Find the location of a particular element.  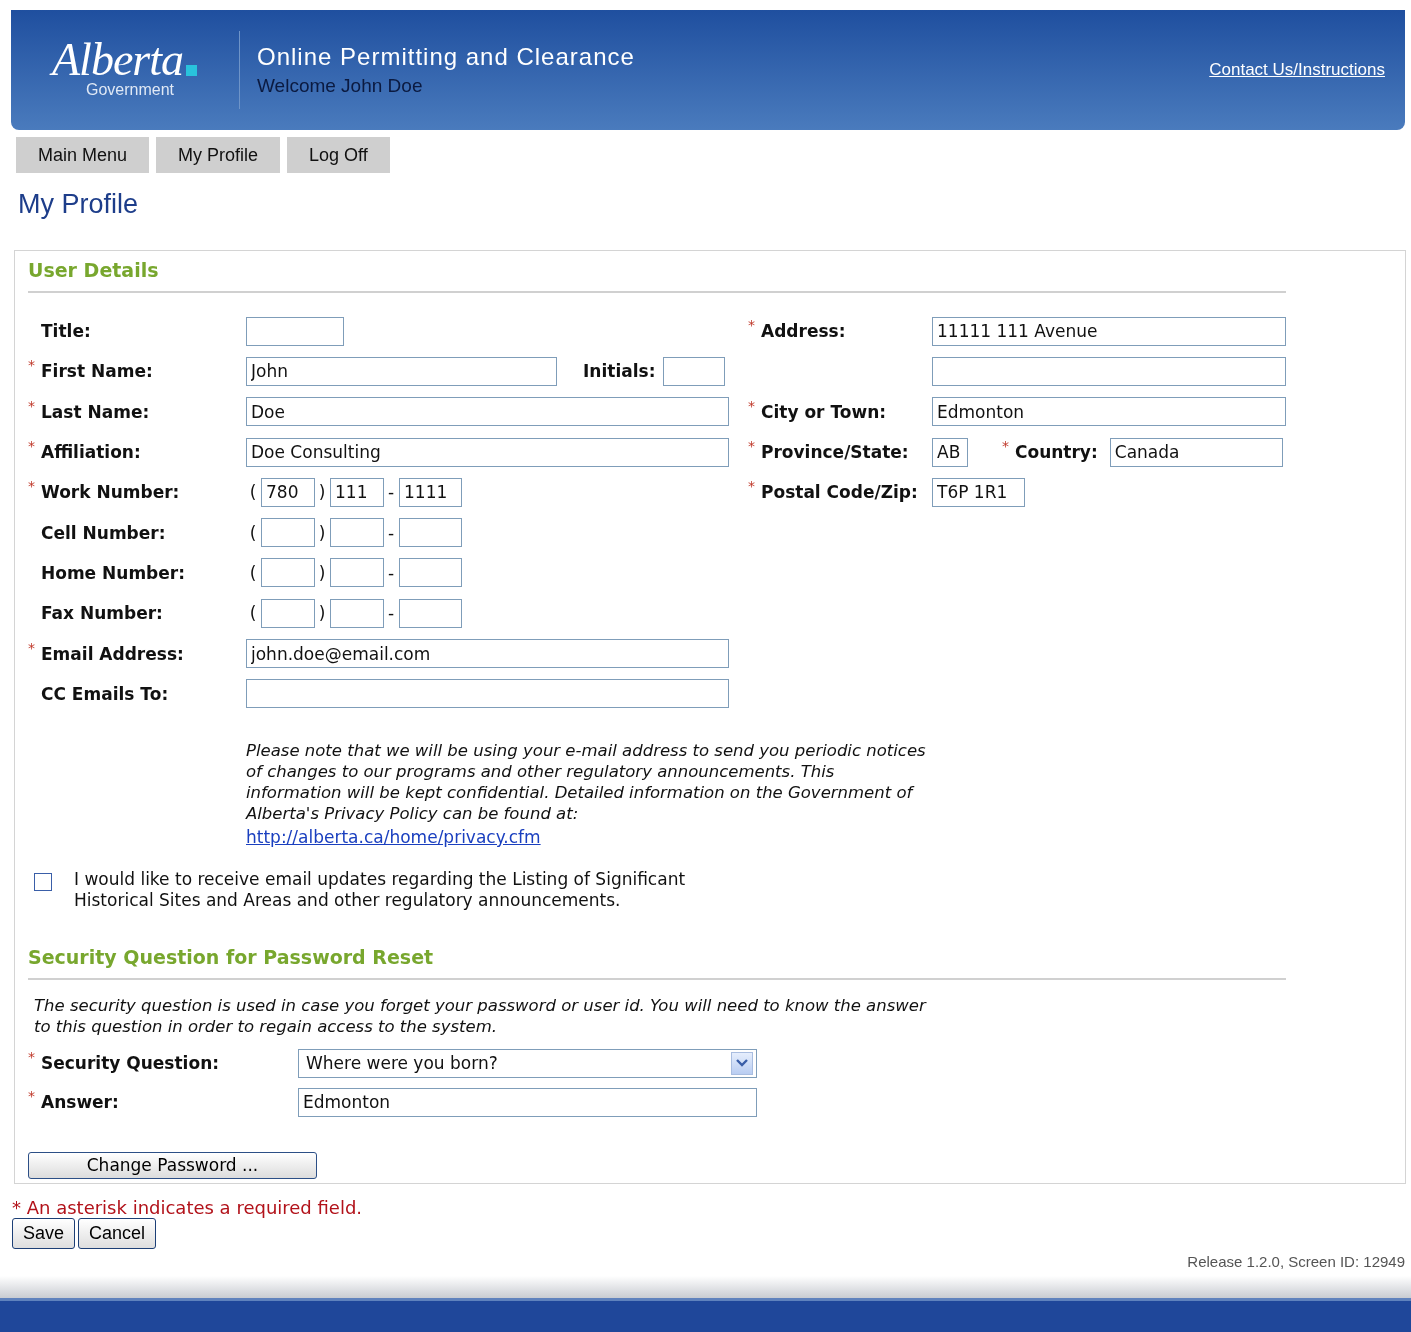

input-field: Edmonton is located at coordinates (1109, 412).